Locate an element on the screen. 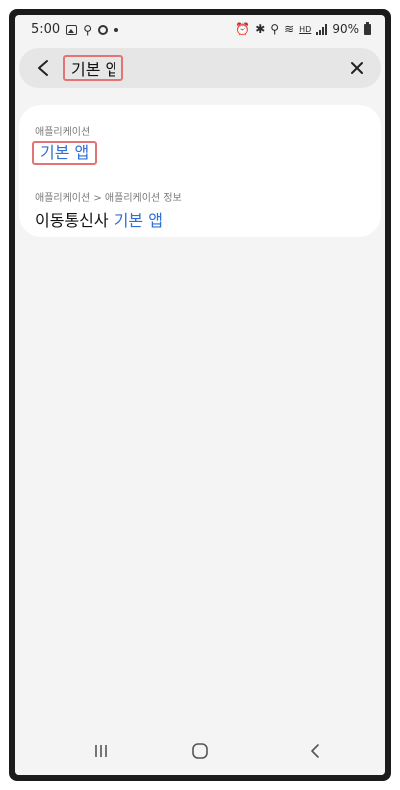 This screenshot has width=400, height=790. hd-voice-icon: HD is located at coordinates (305, 29).